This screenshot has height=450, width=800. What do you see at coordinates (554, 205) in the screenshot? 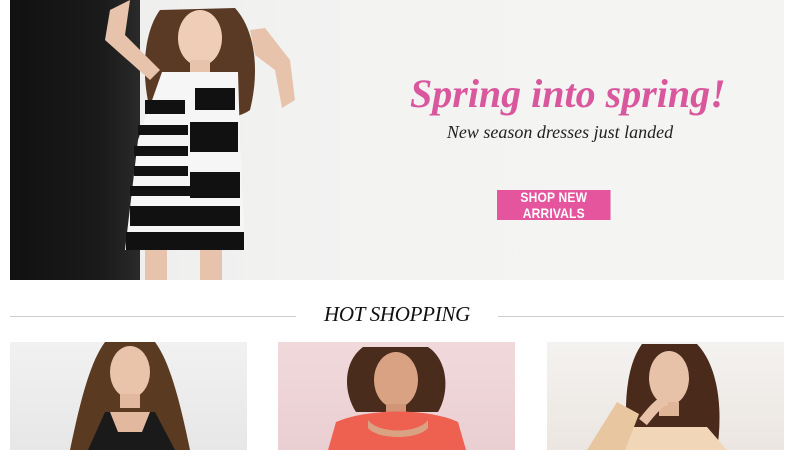
I see `shop-new-arrivals-button: SHOP NEW ARRIVALS` at bounding box center [554, 205].